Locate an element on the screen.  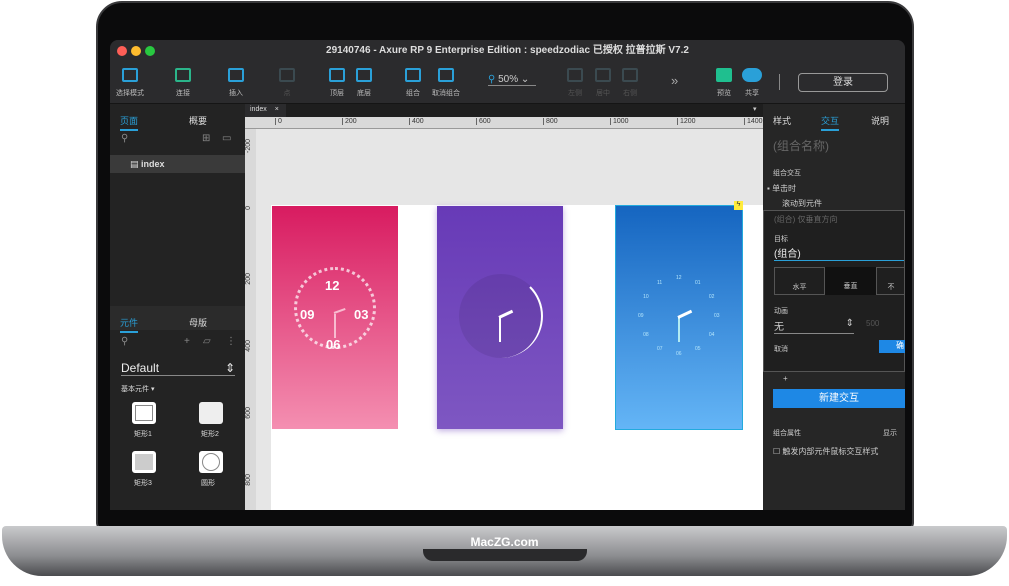
point-button: 点 is located at coordinates (287, 82).